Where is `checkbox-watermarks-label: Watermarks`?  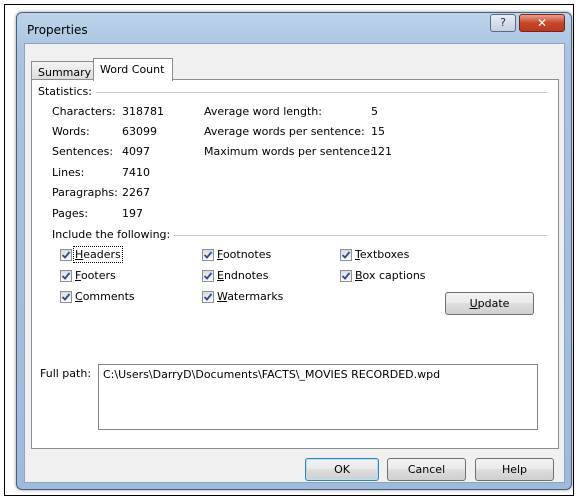 checkbox-watermarks-label: Watermarks is located at coordinates (250, 296).